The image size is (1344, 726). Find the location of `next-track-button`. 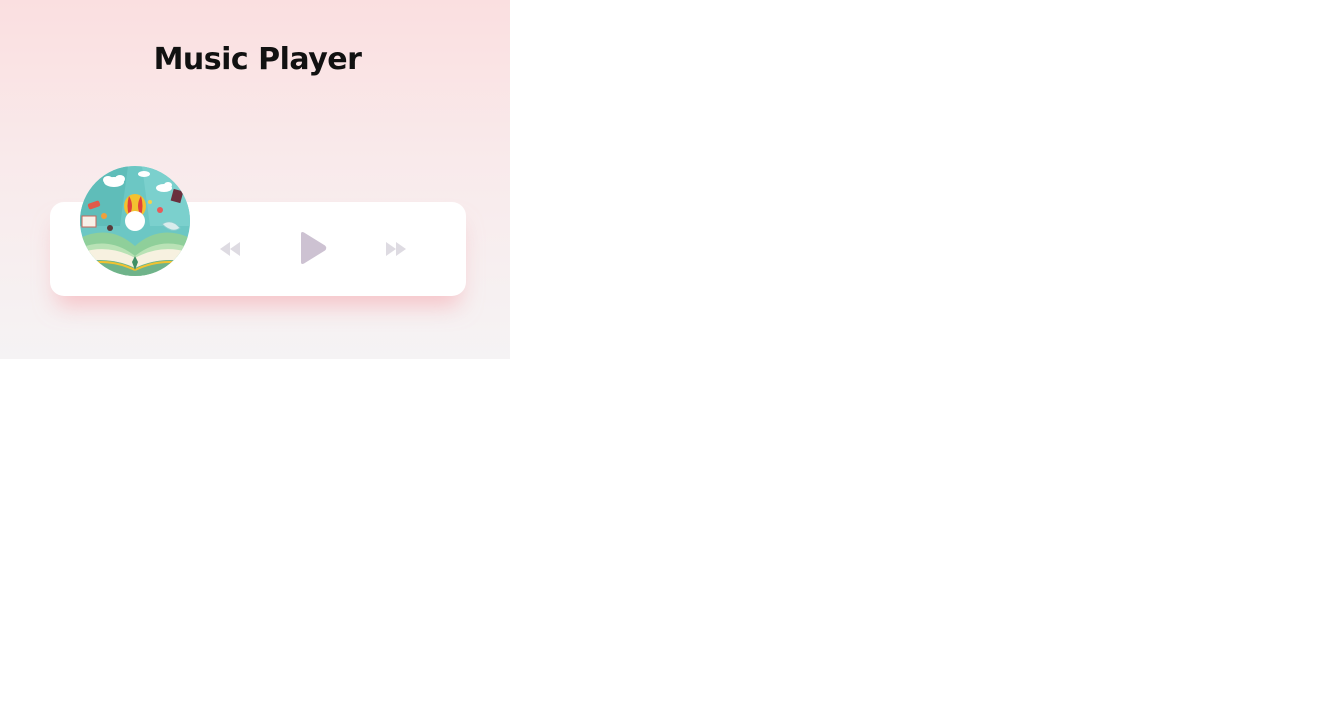

next-track-button is located at coordinates (396, 249).